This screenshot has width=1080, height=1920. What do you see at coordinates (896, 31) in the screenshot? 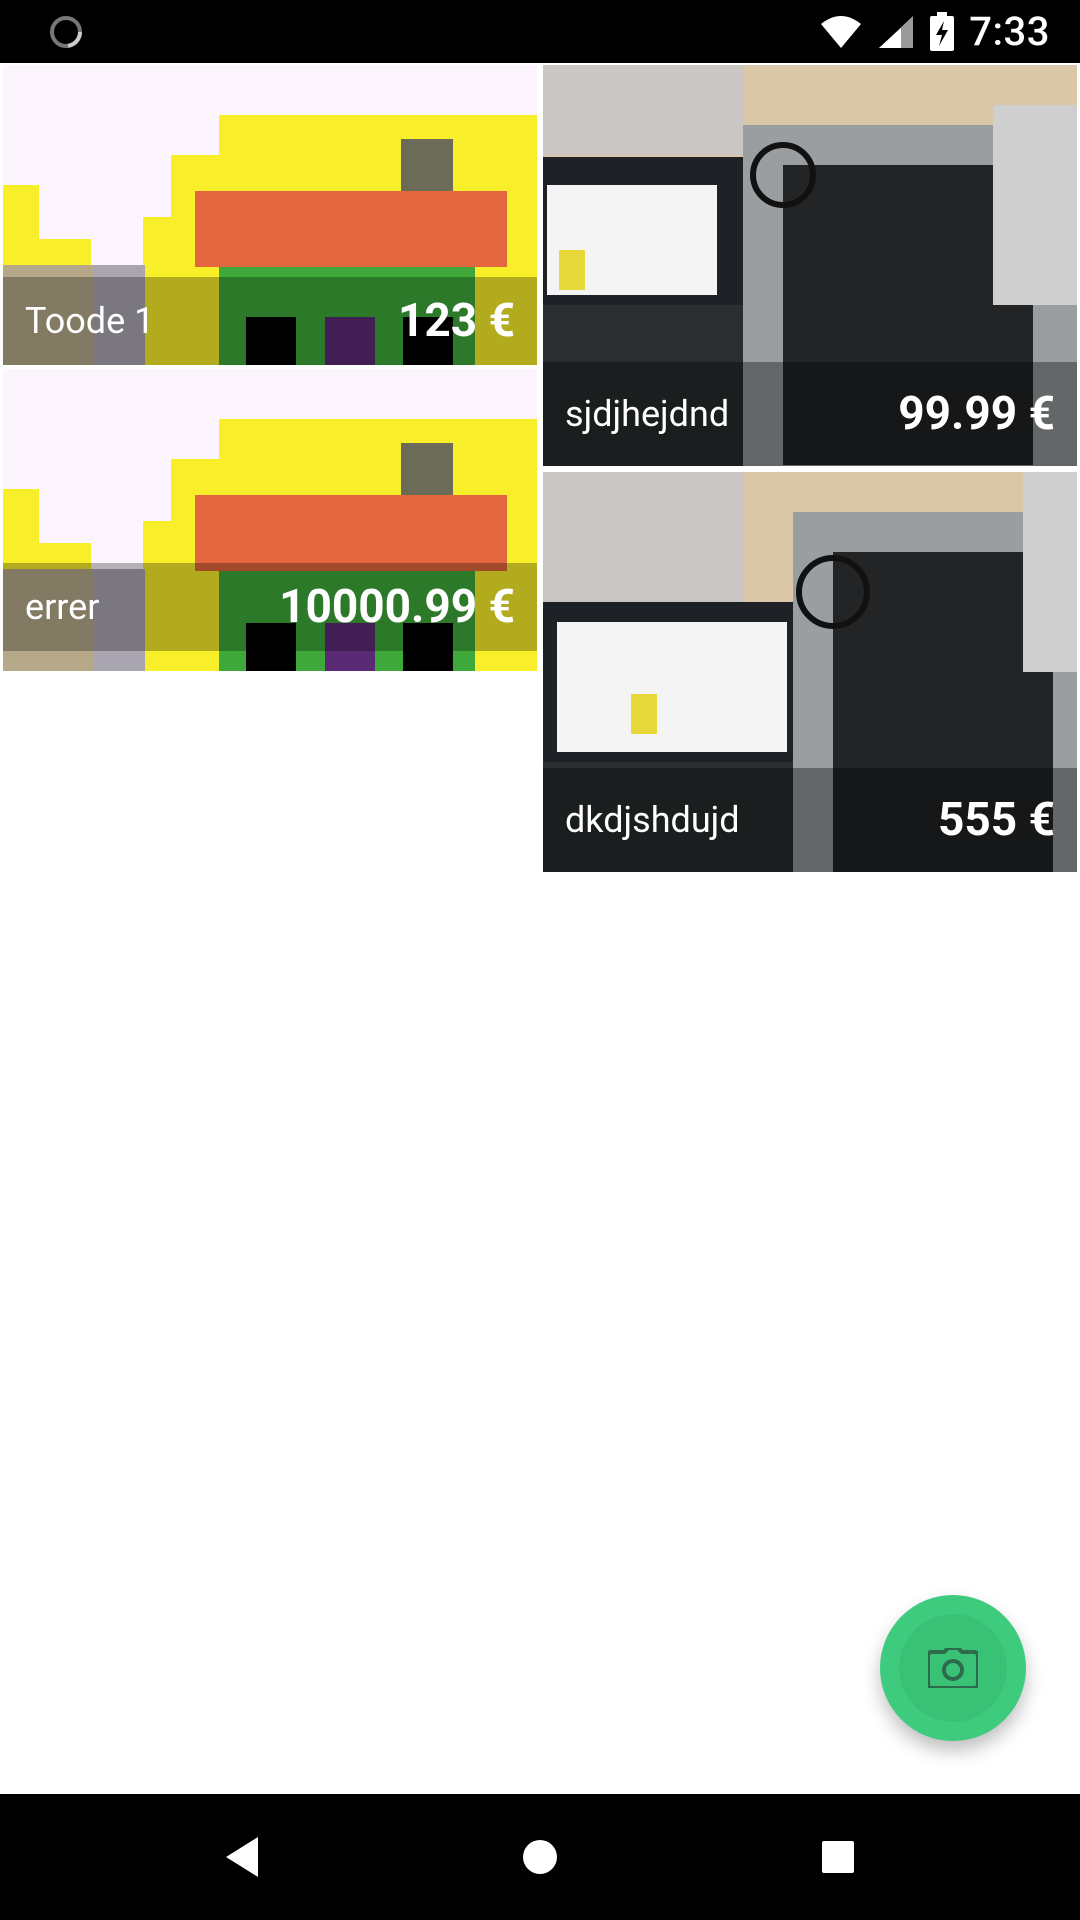
I see `signal-icon` at bounding box center [896, 31].